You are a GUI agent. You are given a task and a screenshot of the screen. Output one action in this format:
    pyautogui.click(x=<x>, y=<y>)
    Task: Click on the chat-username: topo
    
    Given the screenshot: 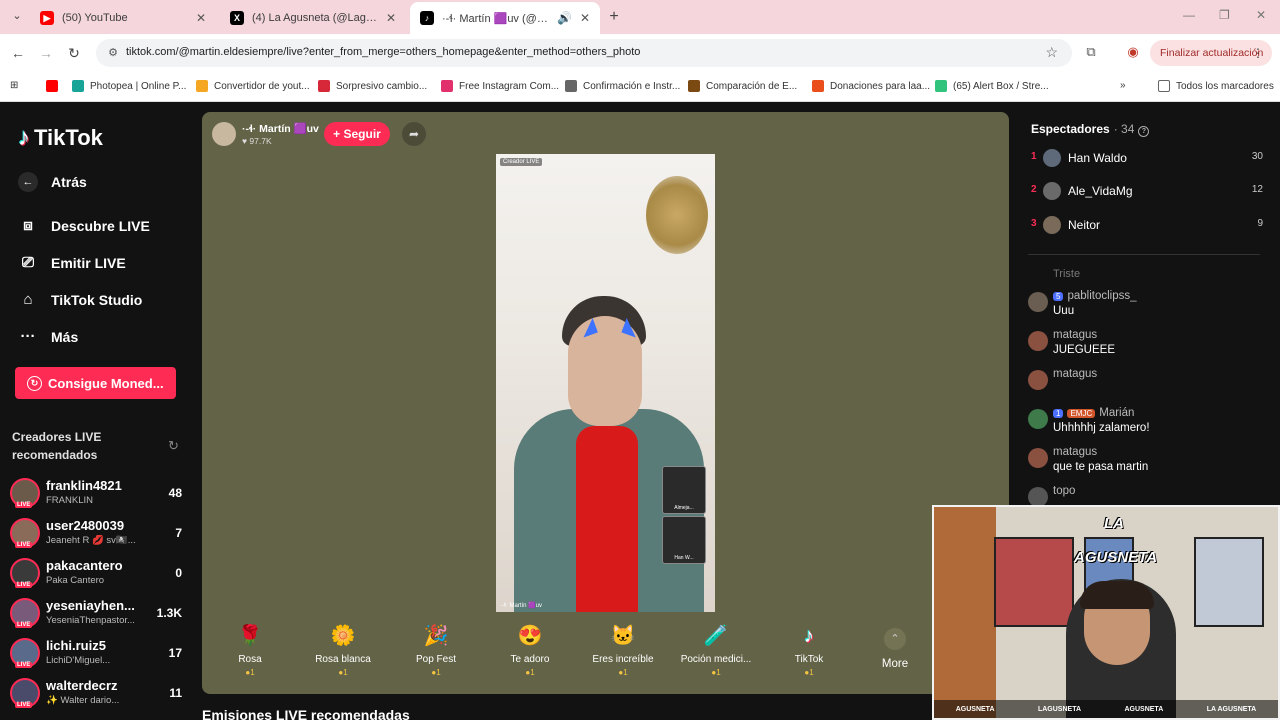 What is the action you would take?
    pyautogui.click(x=1064, y=491)
    